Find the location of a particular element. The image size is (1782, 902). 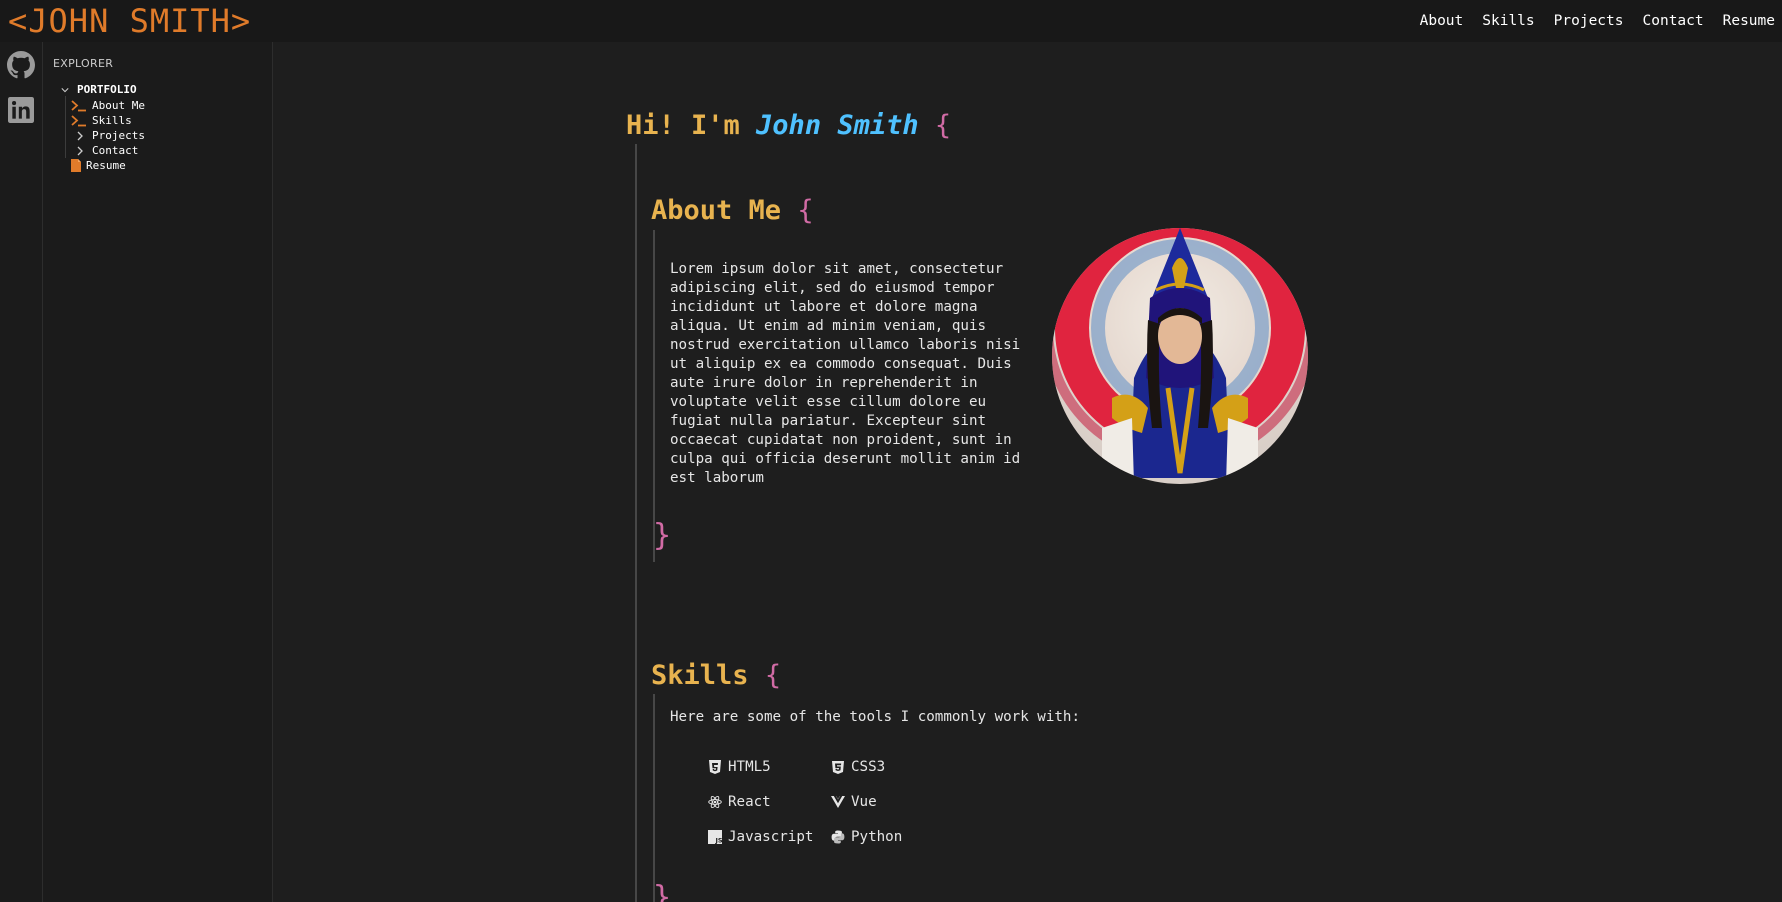

hero-brace-open: { is located at coordinates (943, 125).